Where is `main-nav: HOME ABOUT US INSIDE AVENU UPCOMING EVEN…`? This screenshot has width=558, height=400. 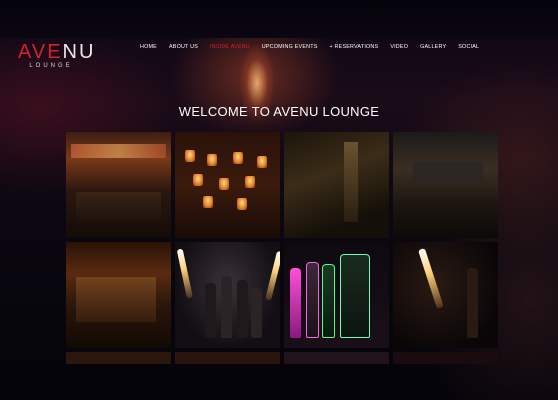 main-nav: HOME ABOUT US INSIDE AVENU UPCOMING EVEN… is located at coordinates (315, 47).